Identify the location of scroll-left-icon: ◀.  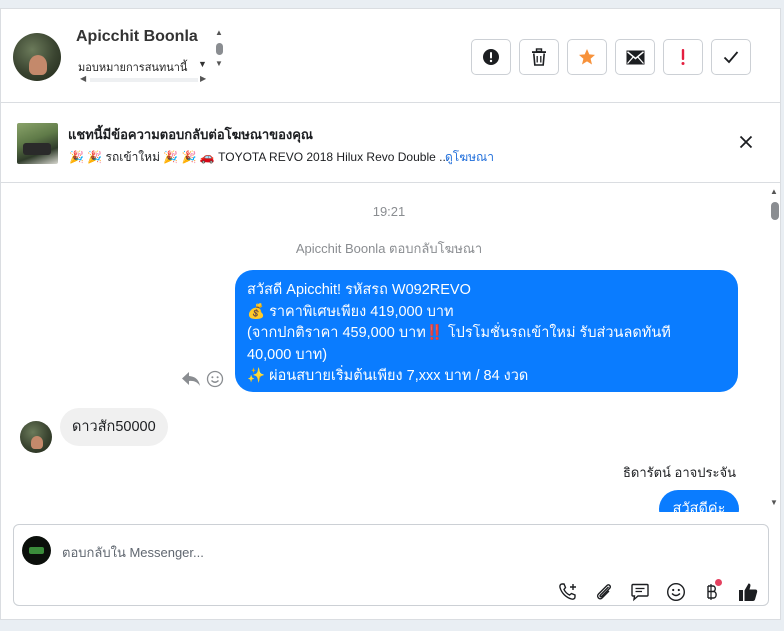
(83, 78).